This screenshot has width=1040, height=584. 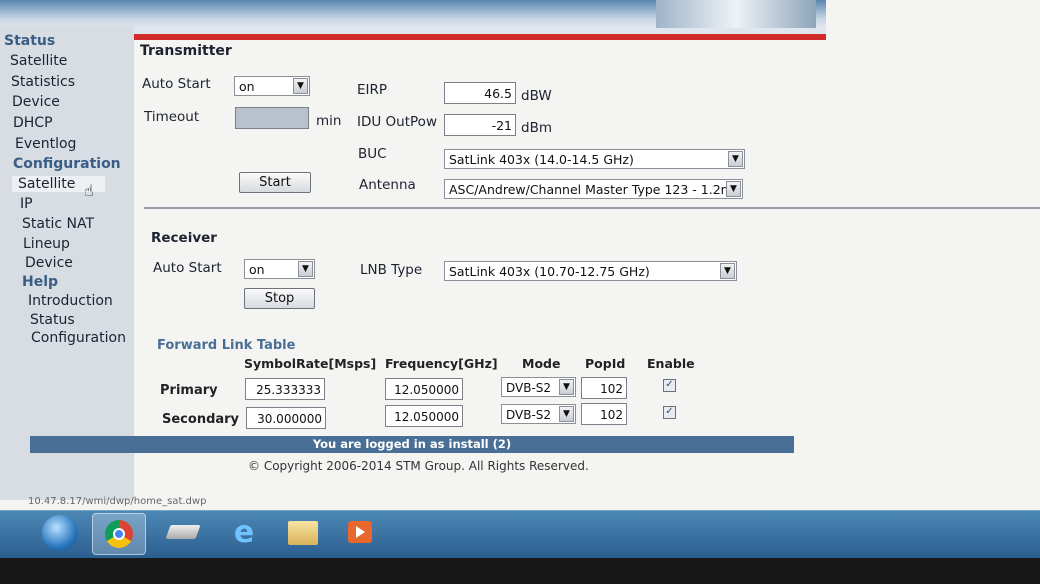 What do you see at coordinates (285, 389) in the screenshot?
I see `primary-symbol-rate-input: 25.333333` at bounding box center [285, 389].